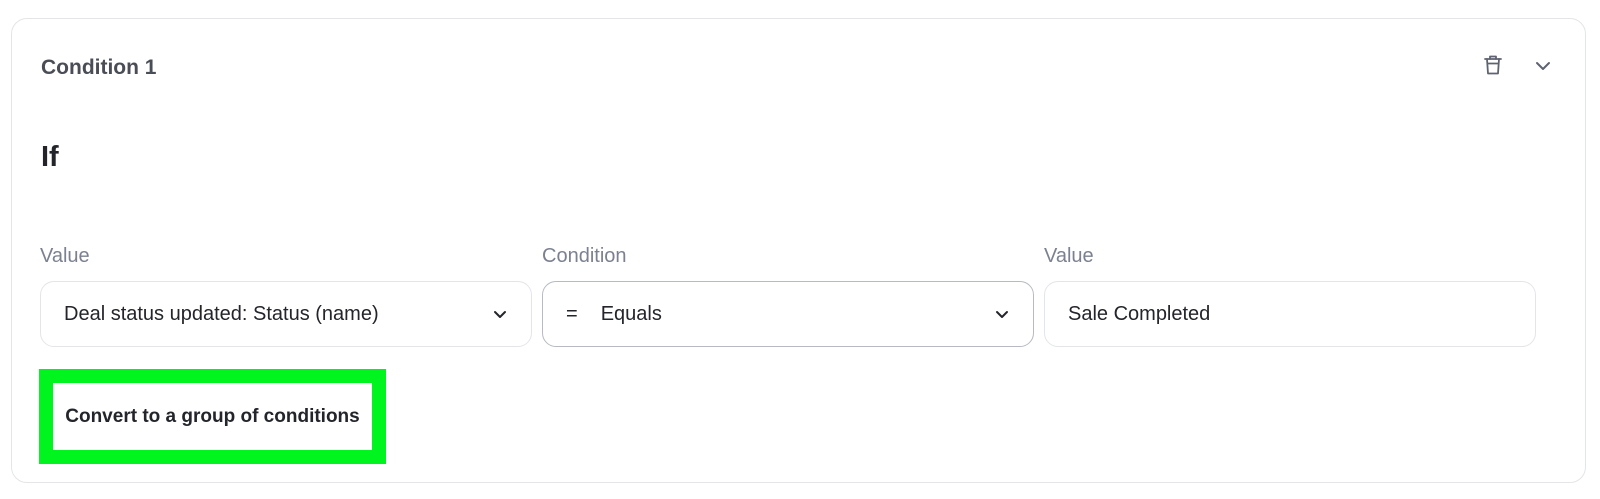  What do you see at coordinates (1139, 313) in the screenshot?
I see `right-value-text: Sale Completed` at bounding box center [1139, 313].